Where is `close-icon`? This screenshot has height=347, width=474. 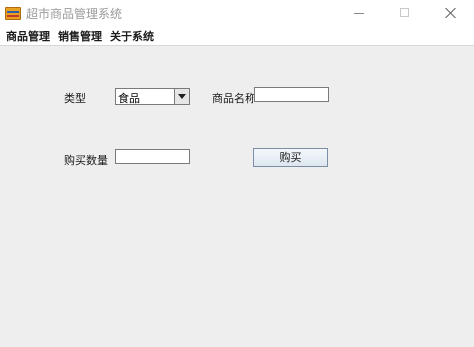 close-icon is located at coordinates (451, 13).